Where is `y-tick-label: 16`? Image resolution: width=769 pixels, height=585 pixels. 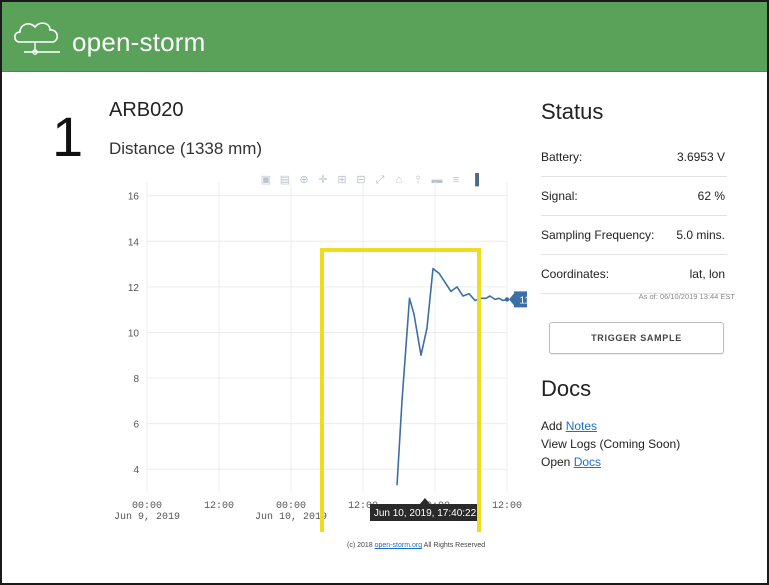
y-tick-label: 16 is located at coordinates (134, 197).